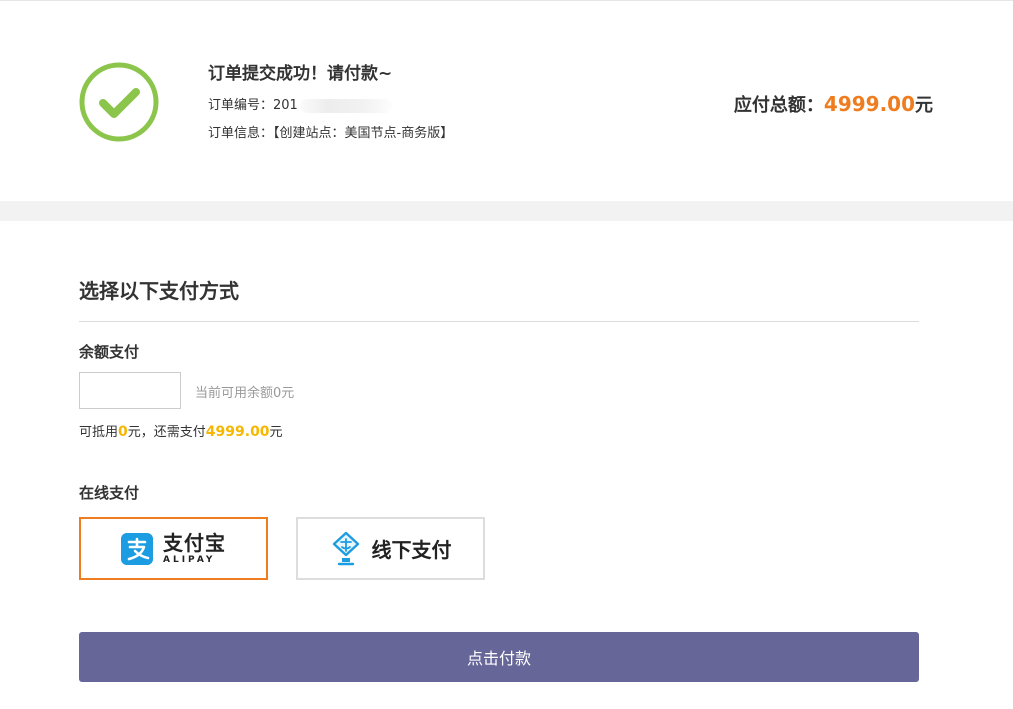  I want to click on section-rule, so click(499, 321).